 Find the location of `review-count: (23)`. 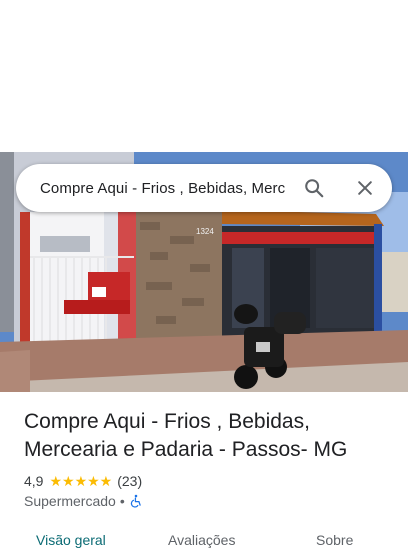

review-count: (23) is located at coordinates (129, 481).